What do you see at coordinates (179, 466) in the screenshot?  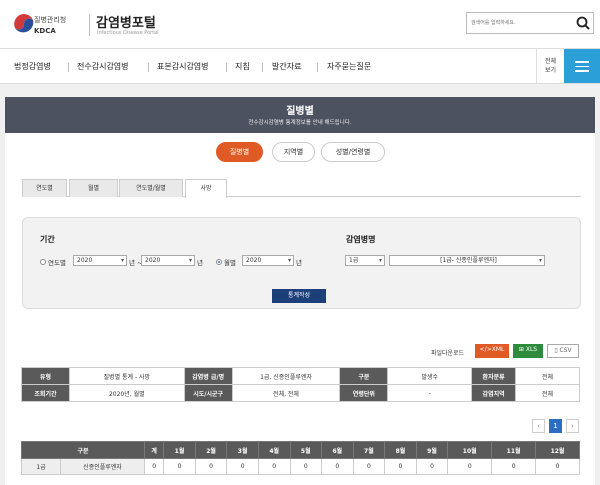 I see `cell-jan: 0` at bounding box center [179, 466].